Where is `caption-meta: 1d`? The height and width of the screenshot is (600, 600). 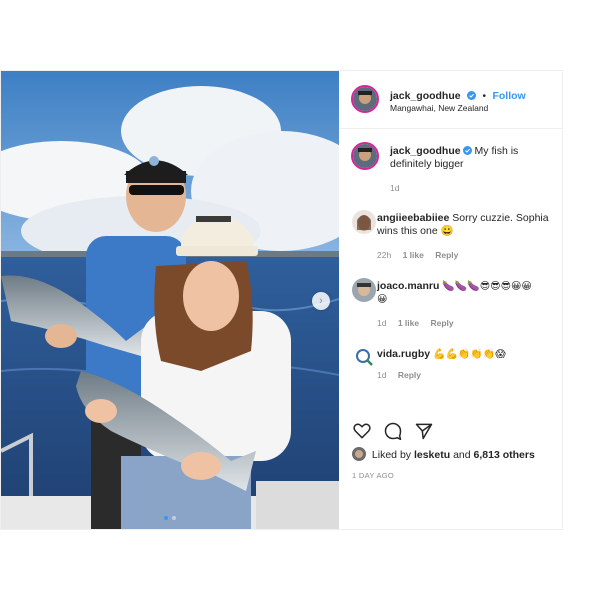 caption-meta: 1d is located at coordinates (399, 188).